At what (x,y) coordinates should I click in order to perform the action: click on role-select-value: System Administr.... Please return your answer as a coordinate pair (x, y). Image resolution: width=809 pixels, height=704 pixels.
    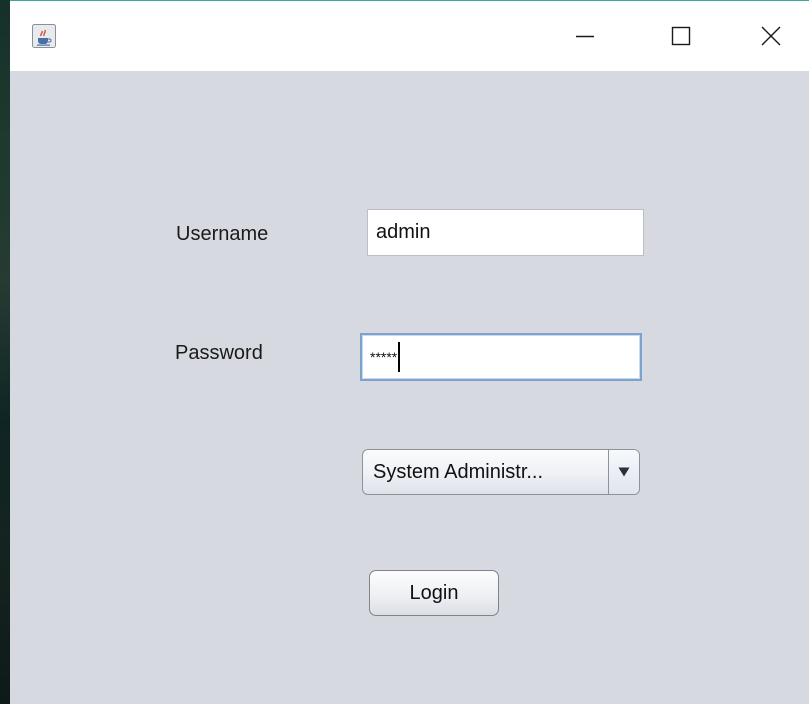
    Looking at the image, I should click on (458, 472).